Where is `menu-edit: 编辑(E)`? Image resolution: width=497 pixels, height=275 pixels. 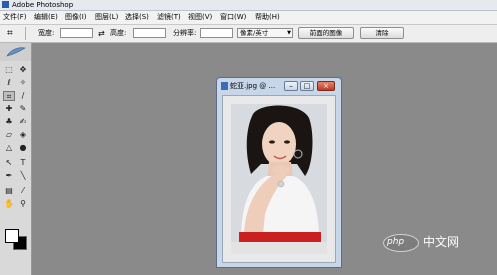 menu-edit: 编辑(E) is located at coordinates (46, 17).